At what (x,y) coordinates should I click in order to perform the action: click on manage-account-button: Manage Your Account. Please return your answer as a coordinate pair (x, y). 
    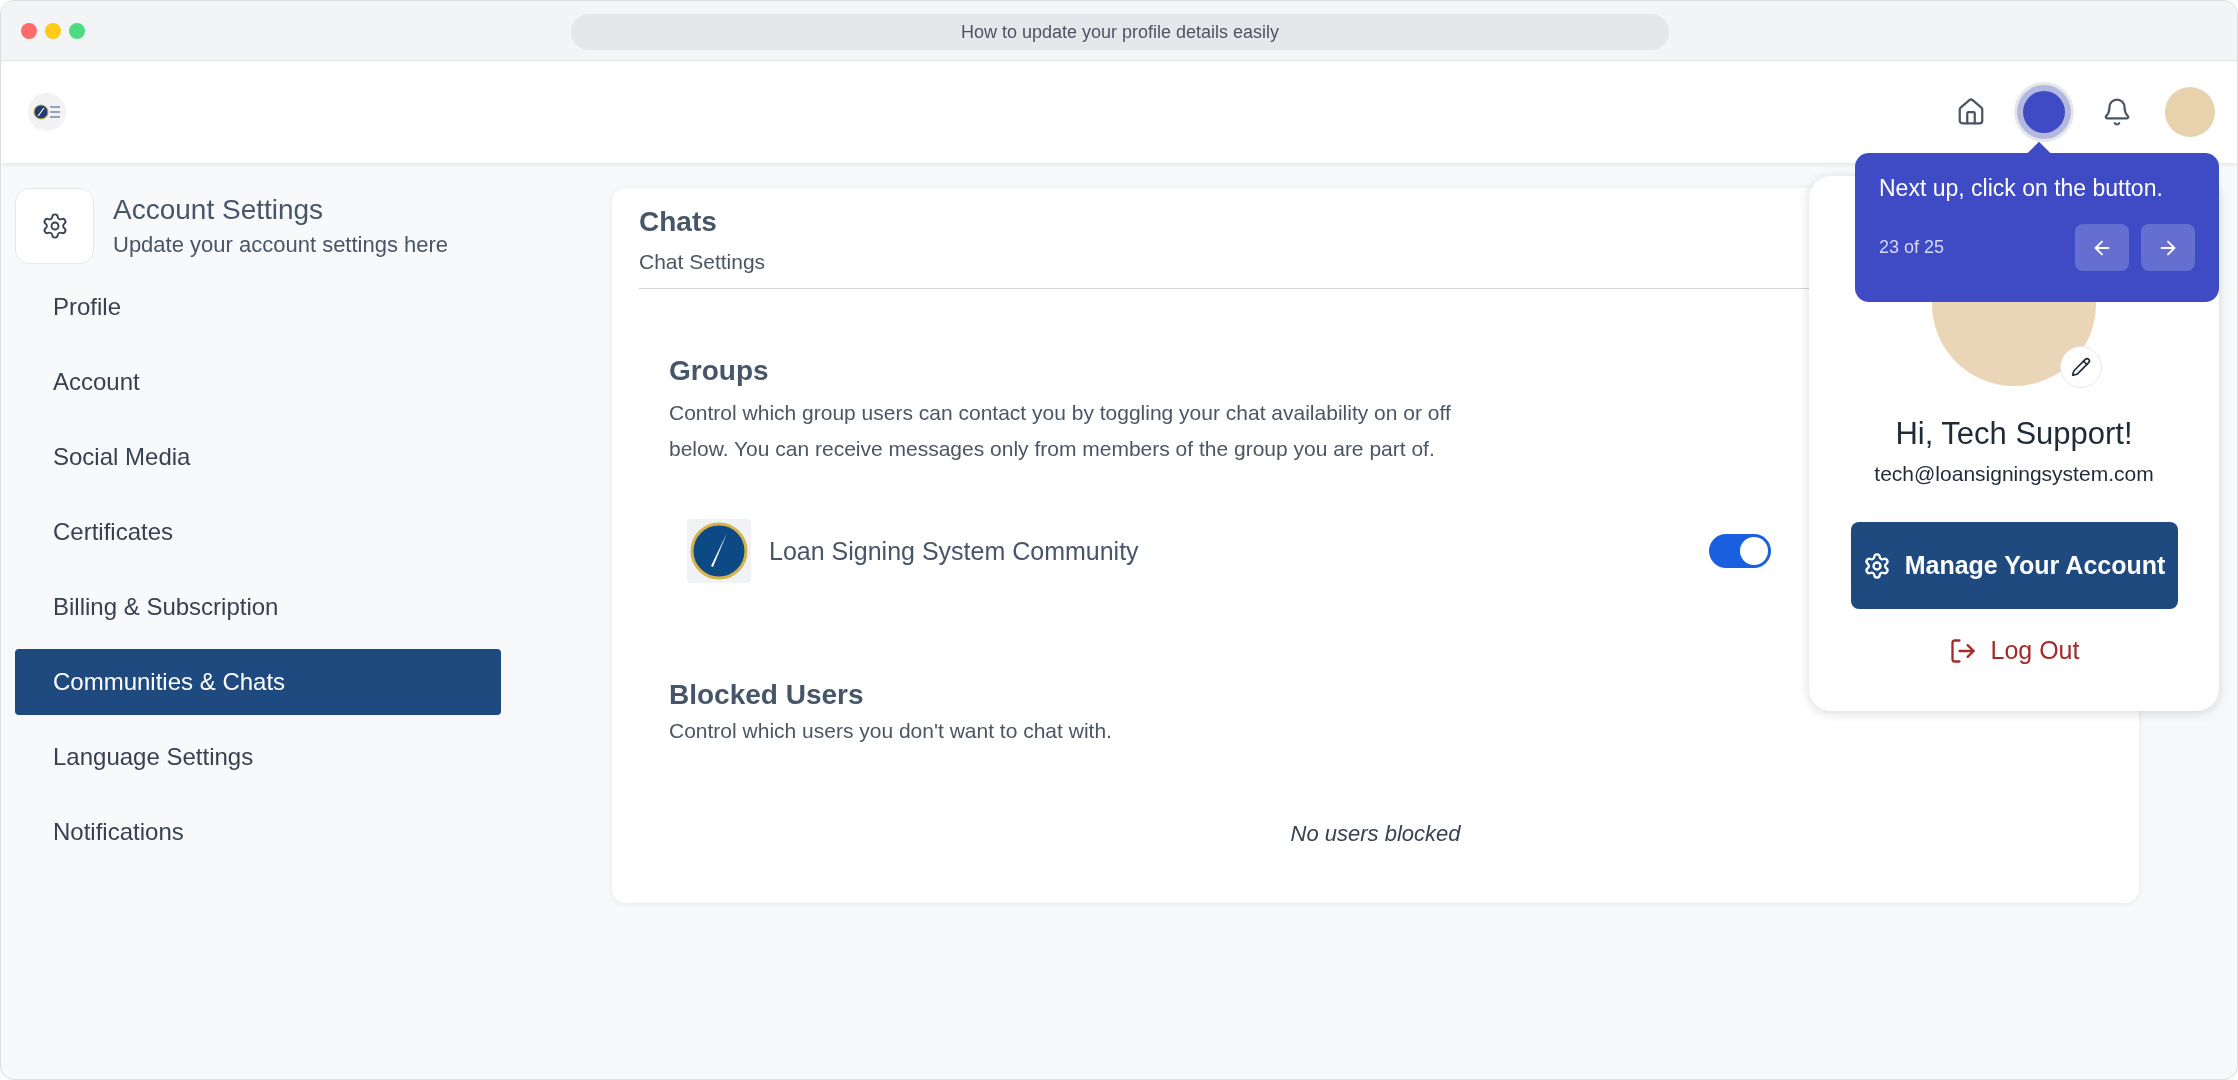
    Looking at the image, I should click on (2014, 565).